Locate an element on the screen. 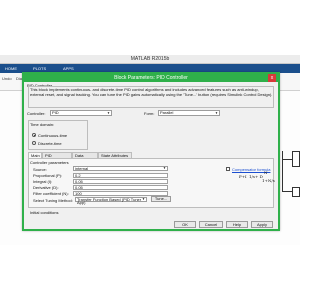 The height and width of the screenshot is (300, 320). ribbon-tab-apps: APPS is located at coordinates (68, 68).